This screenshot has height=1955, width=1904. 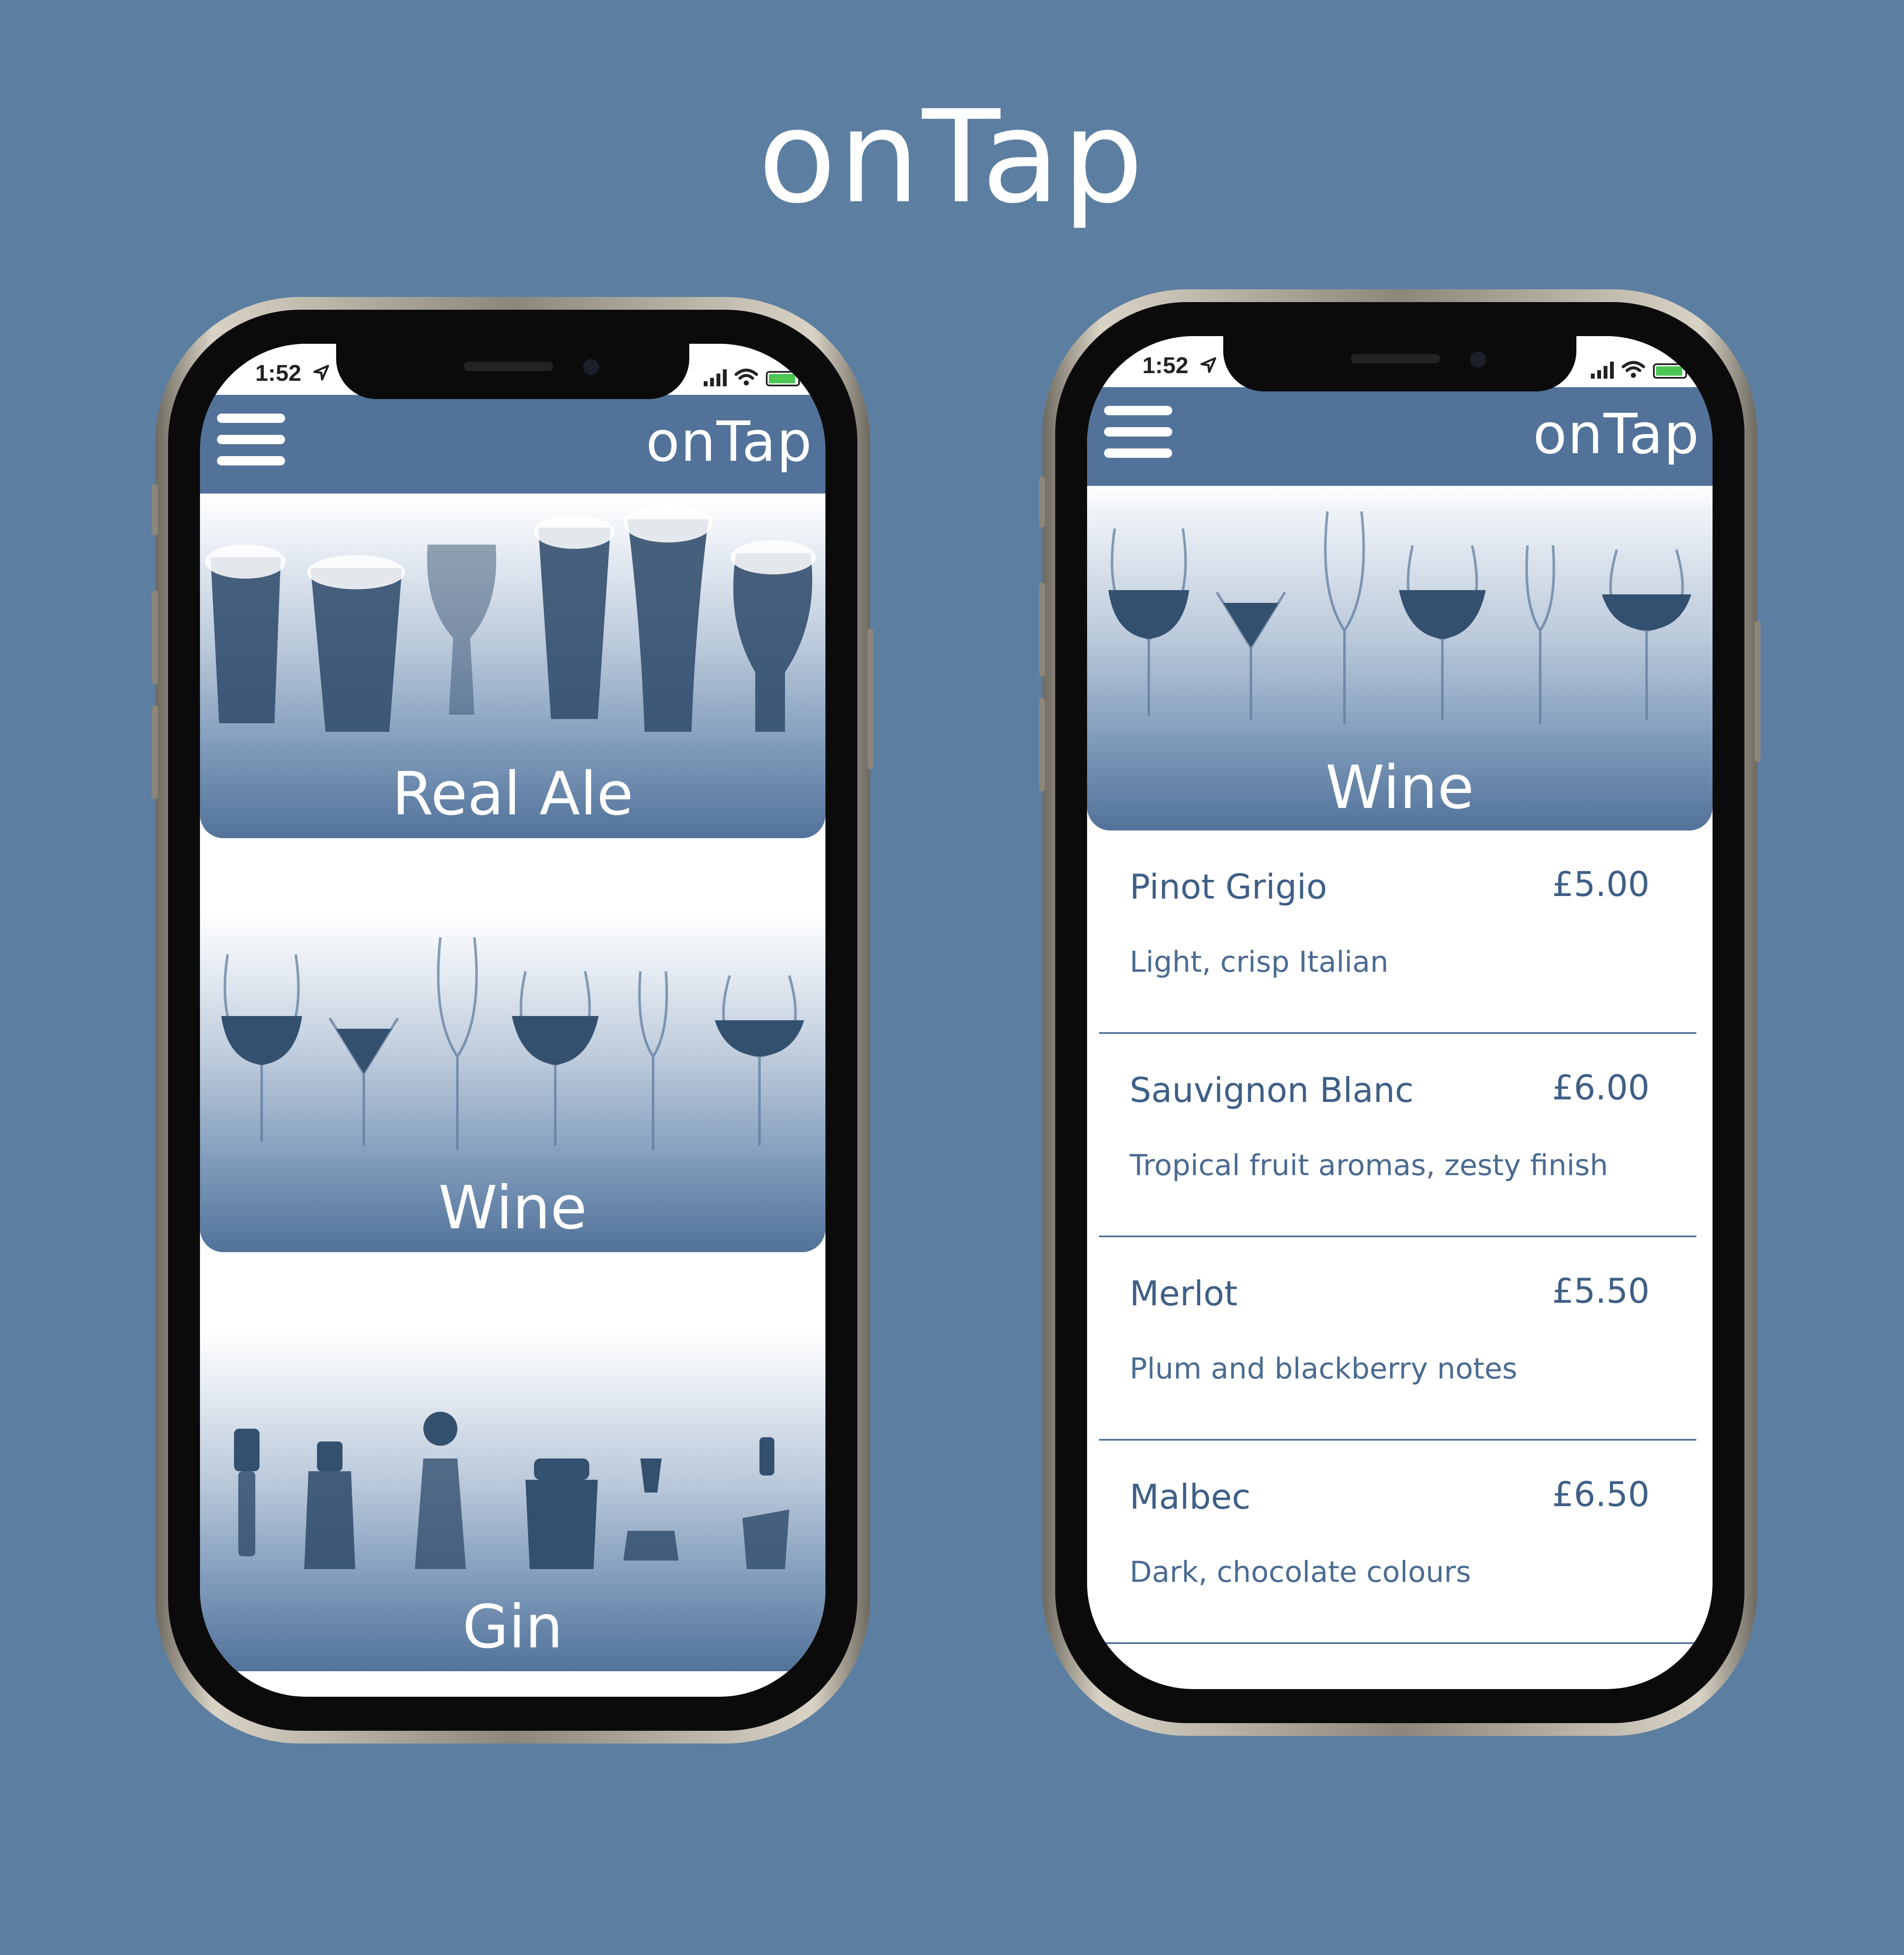 What do you see at coordinates (1601, 1495) in the screenshot?
I see `wine-price: £6.50` at bounding box center [1601, 1495].